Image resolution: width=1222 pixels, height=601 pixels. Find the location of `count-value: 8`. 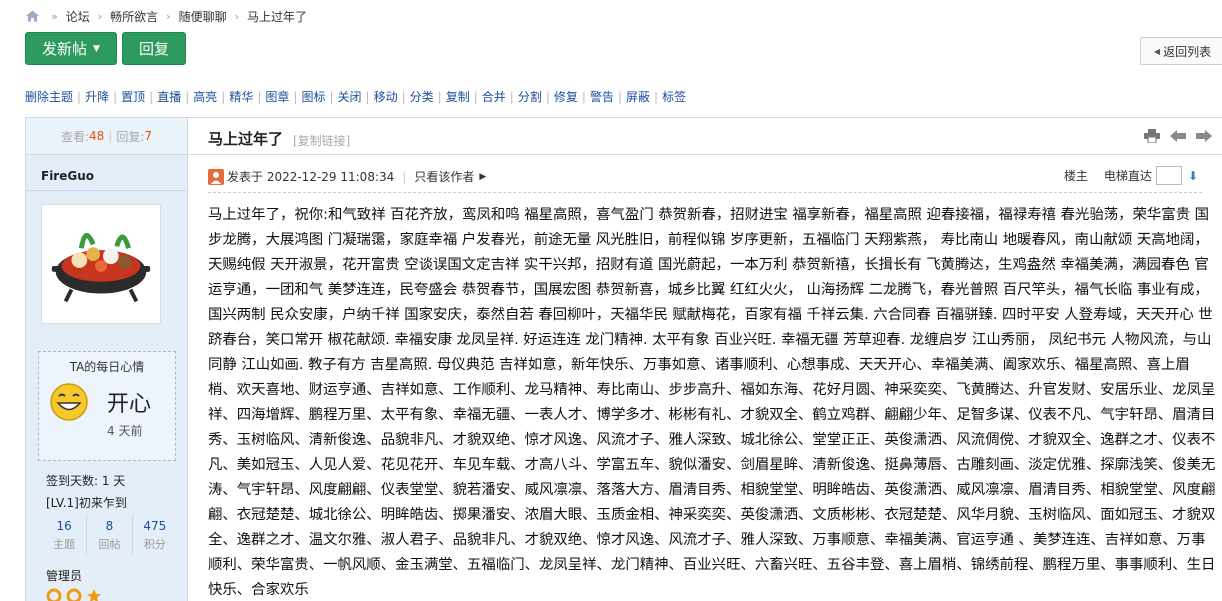

count-value: 8 is located at coordinates (109, 526).